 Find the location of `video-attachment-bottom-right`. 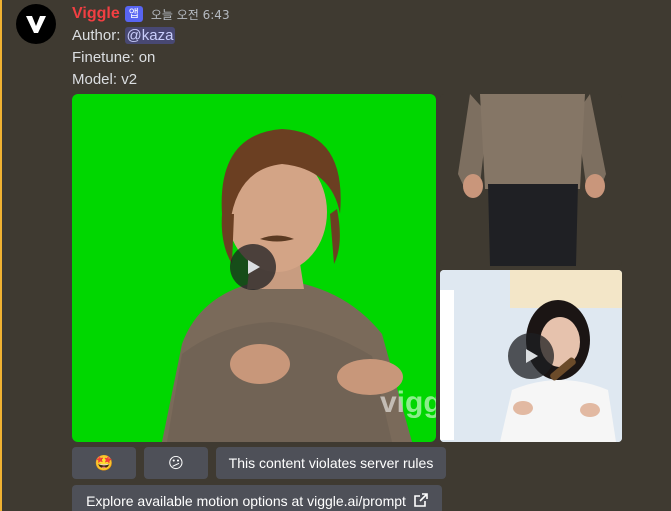

video-attachment-bottom-right is located at coordinates (531, 356).